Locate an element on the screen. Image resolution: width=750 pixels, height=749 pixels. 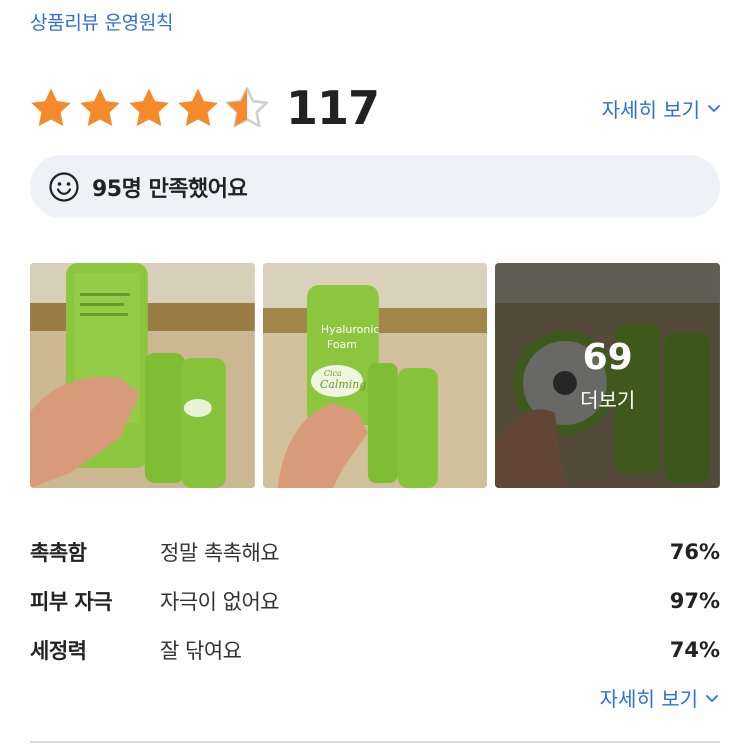
star-rating is located at coordinates (149, 108).